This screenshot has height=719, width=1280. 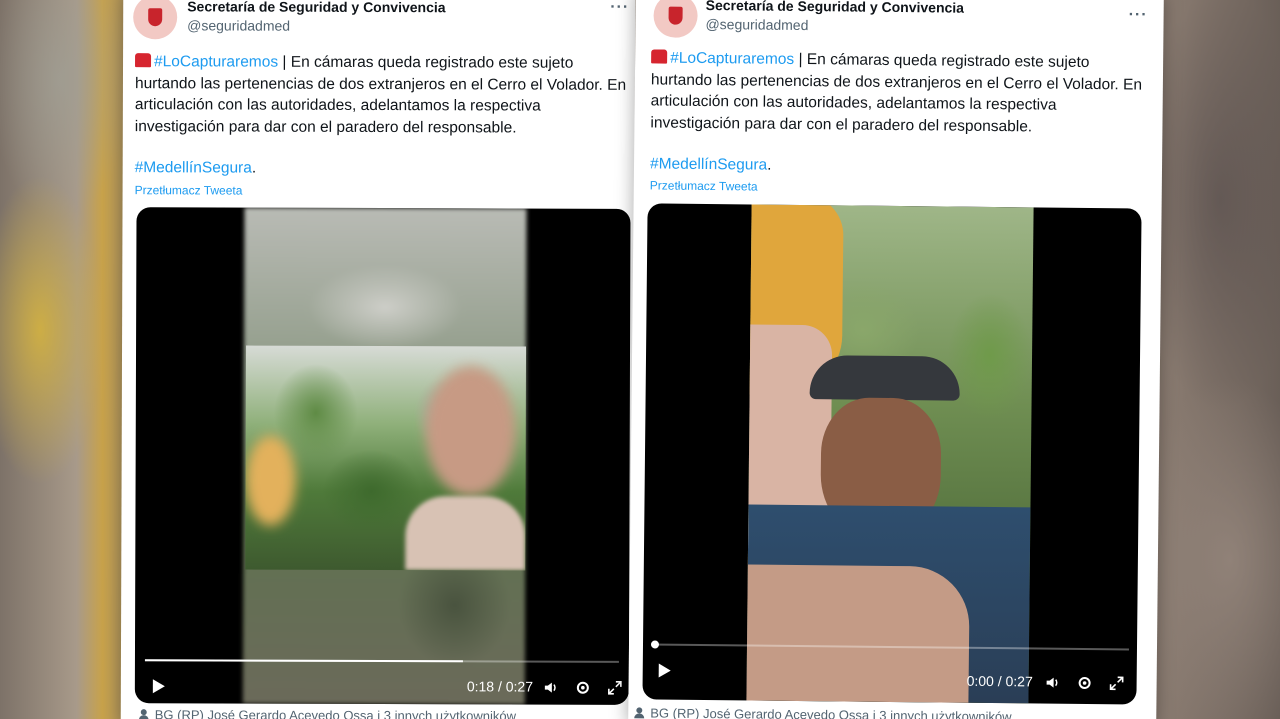 What do you see at coordinates (999, 681) in the screenshot?
I see `time-display: 0:00 / 0:27` at bounding box center [999, 681].